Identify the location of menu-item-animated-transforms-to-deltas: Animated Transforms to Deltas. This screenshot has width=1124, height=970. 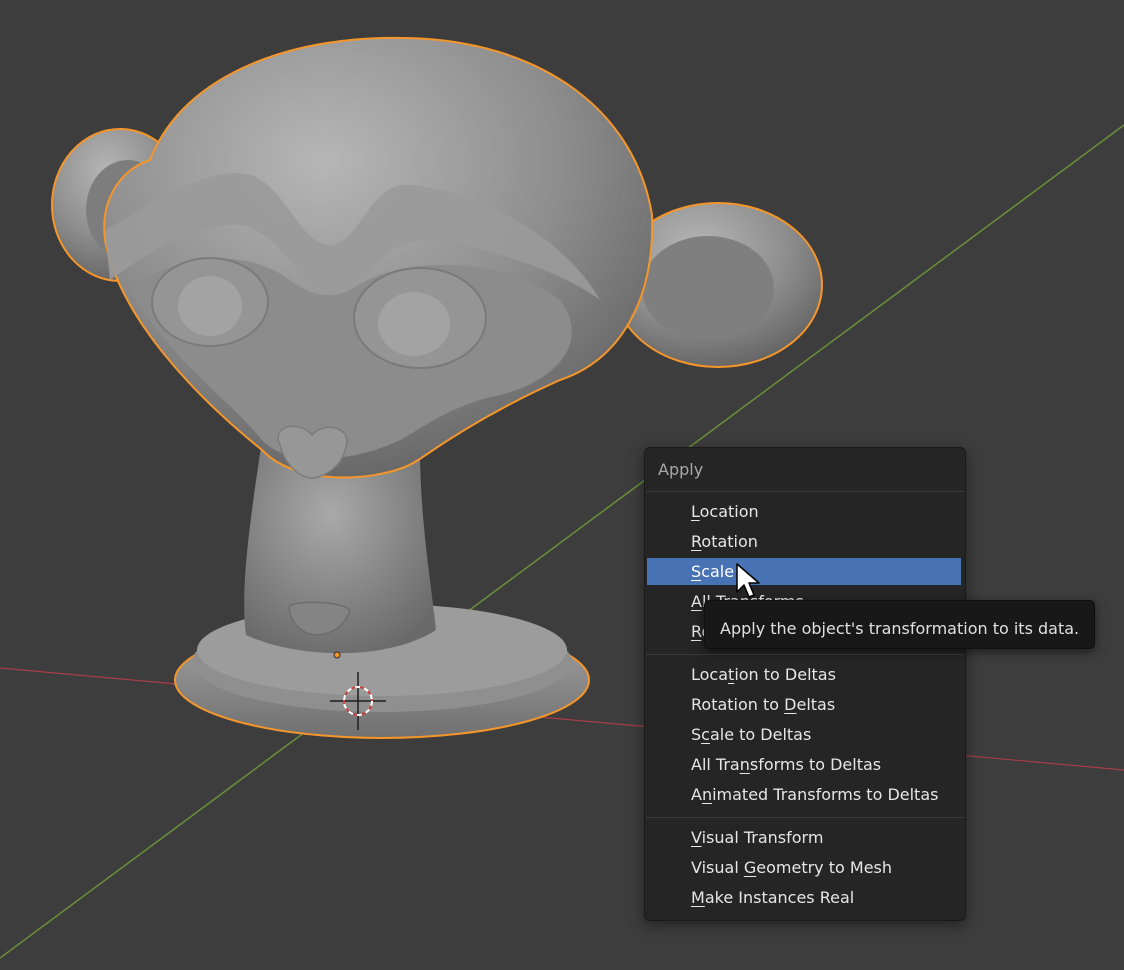
(804, 794).